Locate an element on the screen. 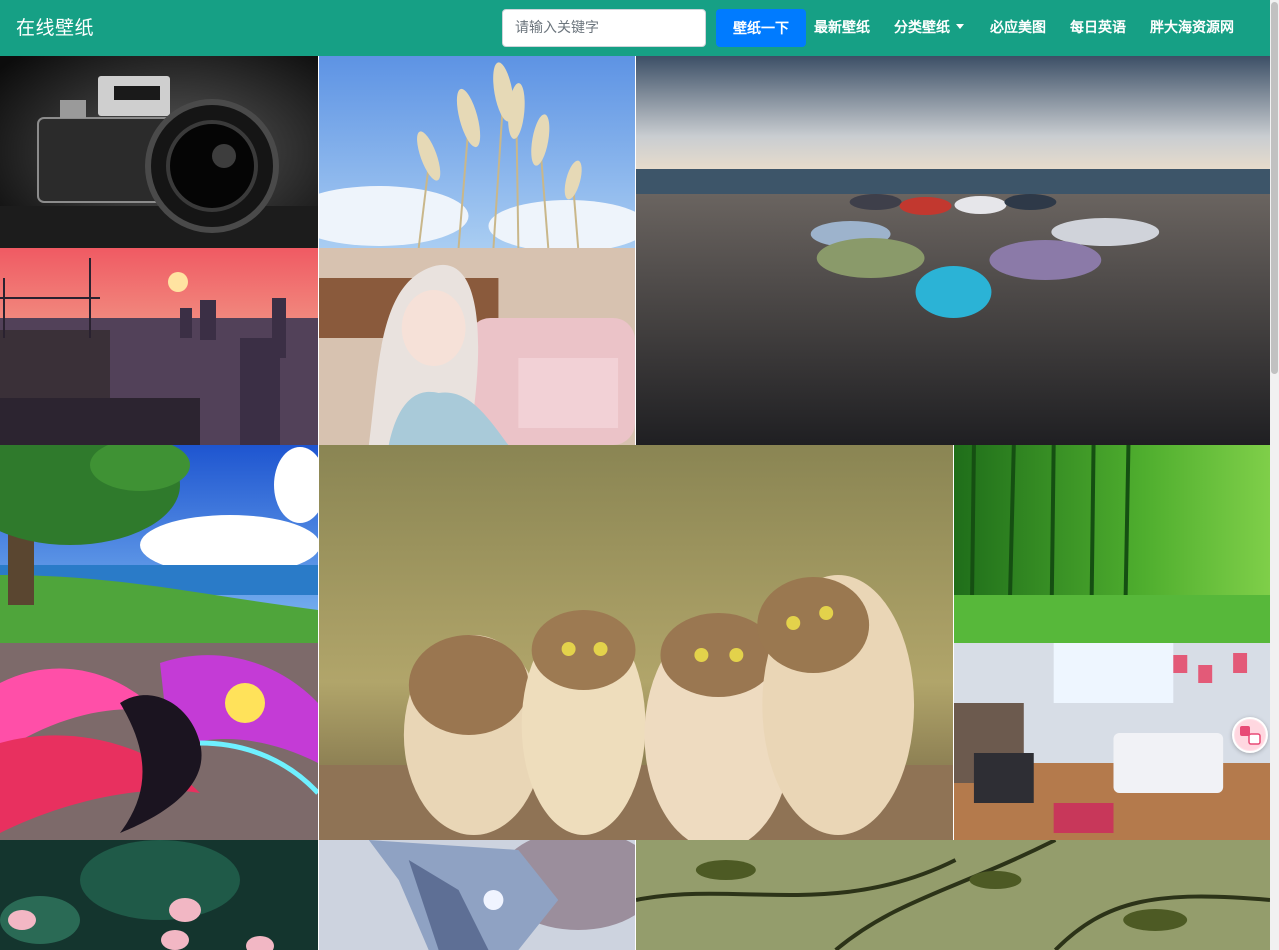  search-button: 壁纸一下 is located at coordinates (761, 28).